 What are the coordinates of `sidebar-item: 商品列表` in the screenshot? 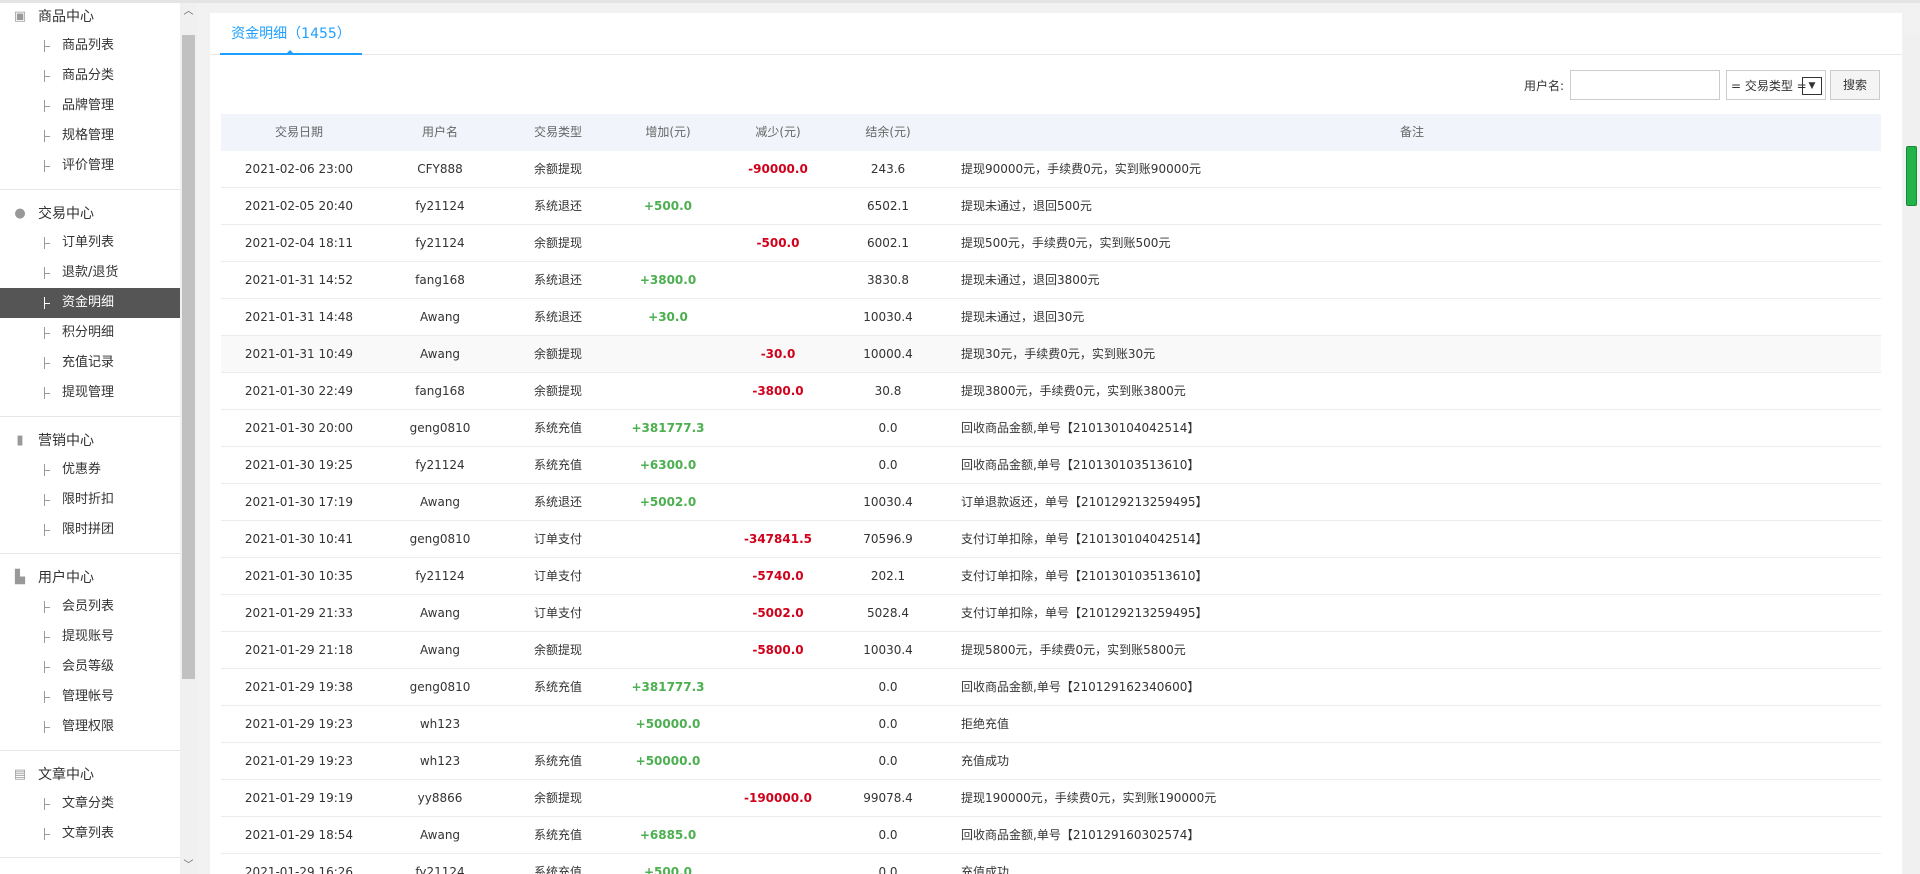 It's located at (90, 46).